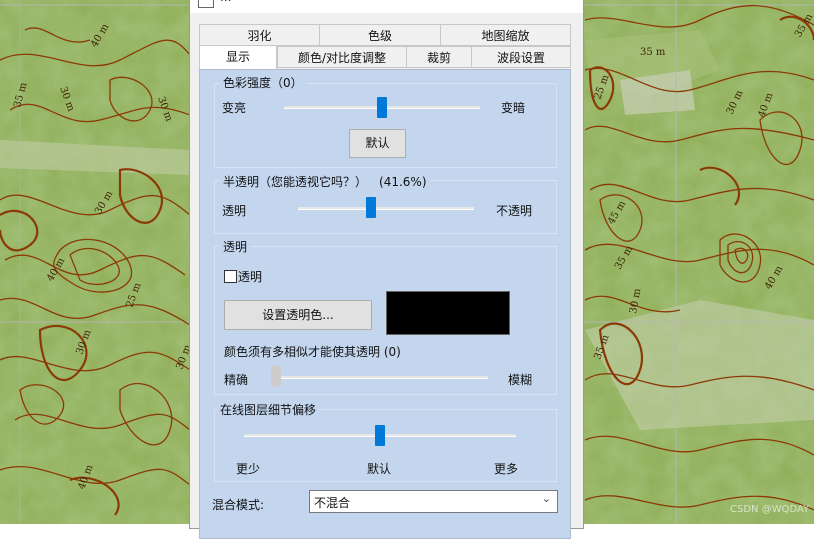 The image size is (814, 539). I want to click on opaque-label: 不透明, so click(514, 211).